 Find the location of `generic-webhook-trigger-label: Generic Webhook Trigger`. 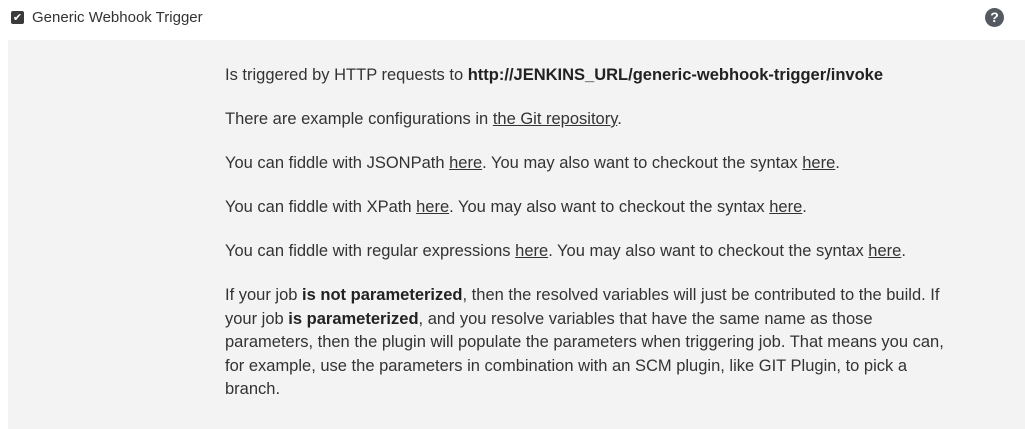

generic-webhook-trigger-label: Generic Webhook Trigger is located at coordinates (117, 17).